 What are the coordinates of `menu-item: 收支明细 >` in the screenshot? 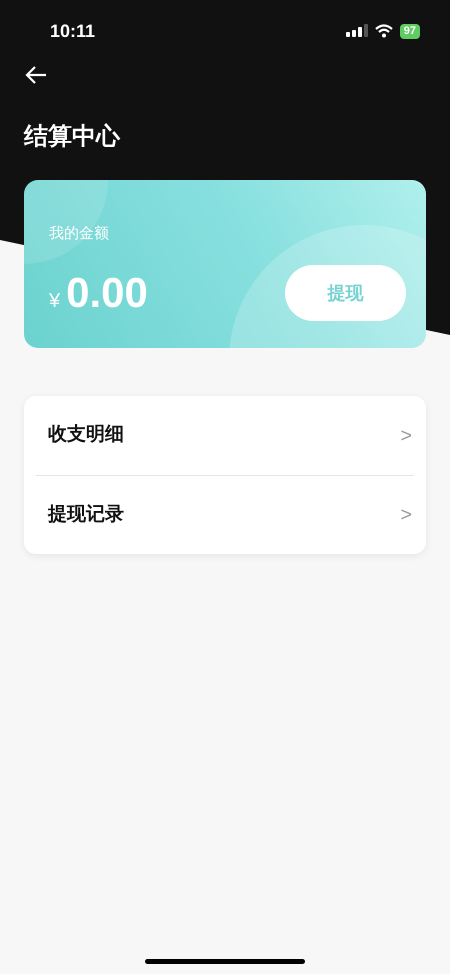 It's located at (225, 435).